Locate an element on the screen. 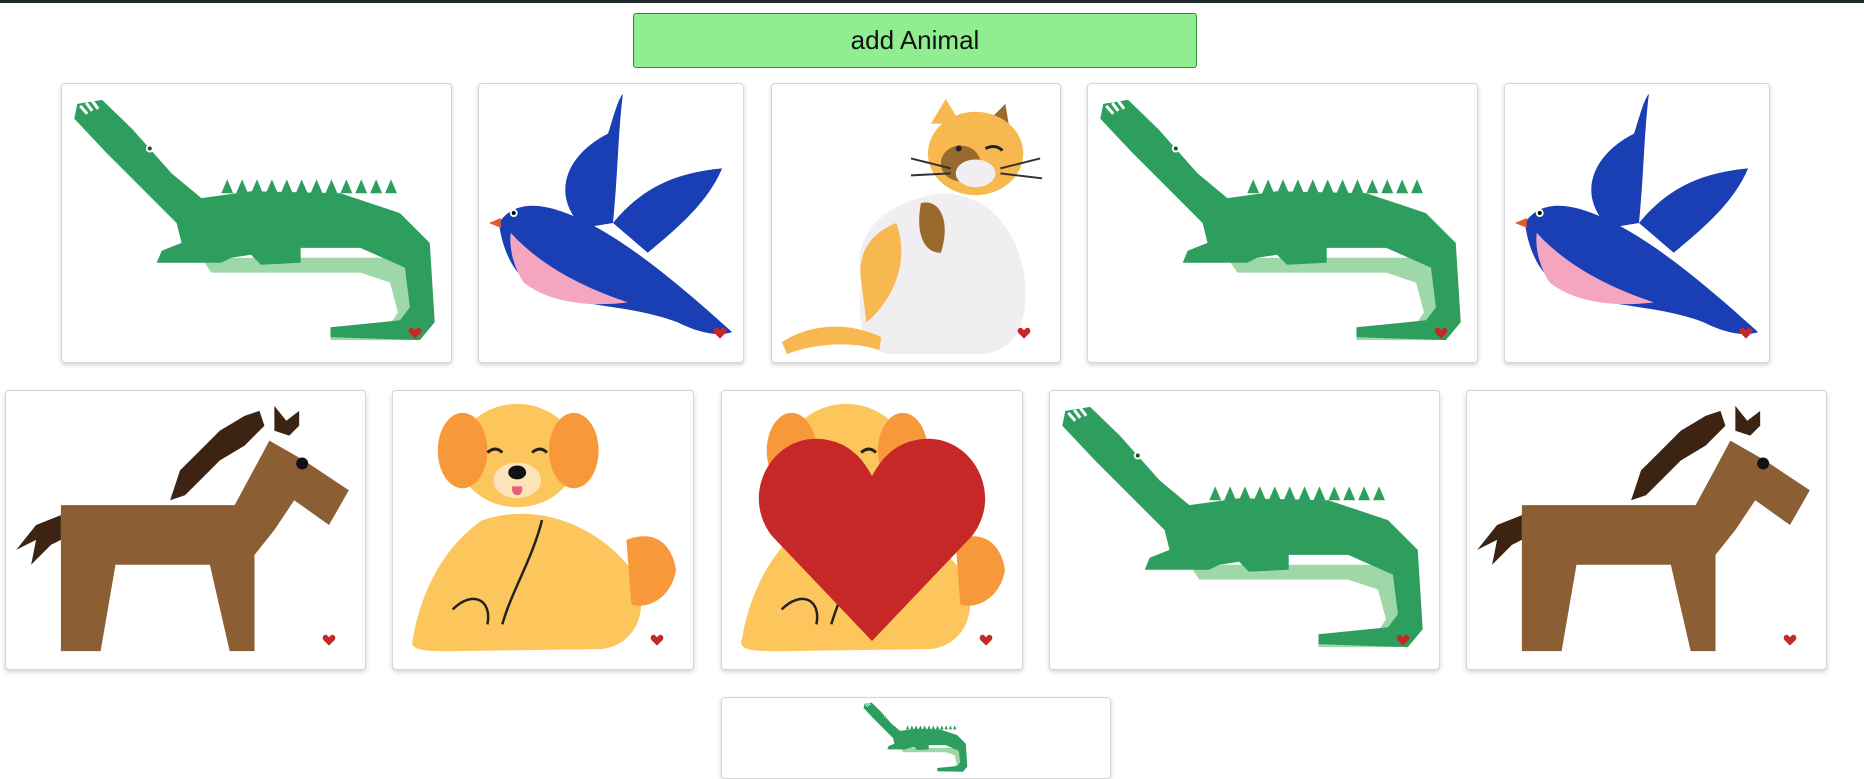  add-animal-button: add Animal is located at coordinates (915, 40).